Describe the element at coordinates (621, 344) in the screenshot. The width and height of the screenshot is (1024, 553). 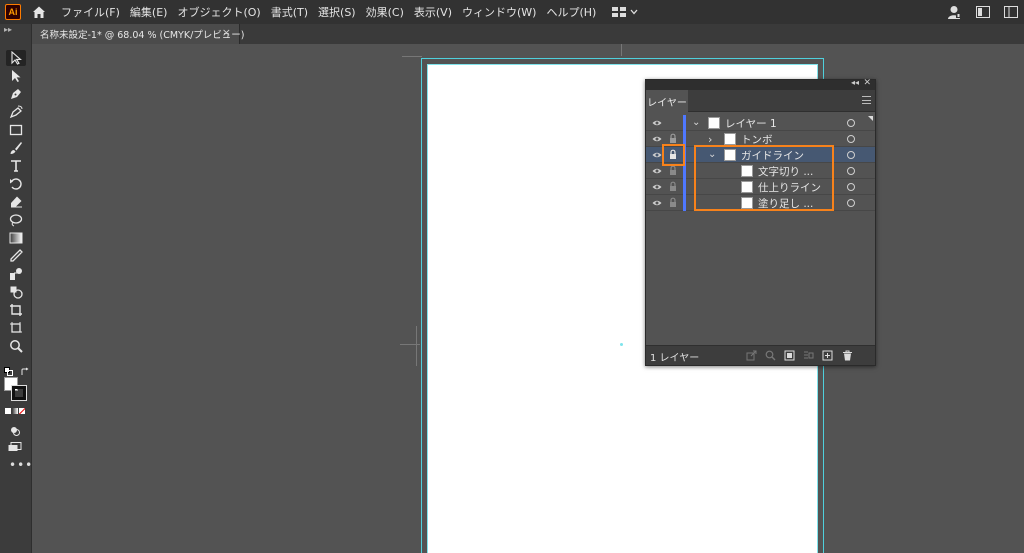
I see `artboard-center-point` at that location.